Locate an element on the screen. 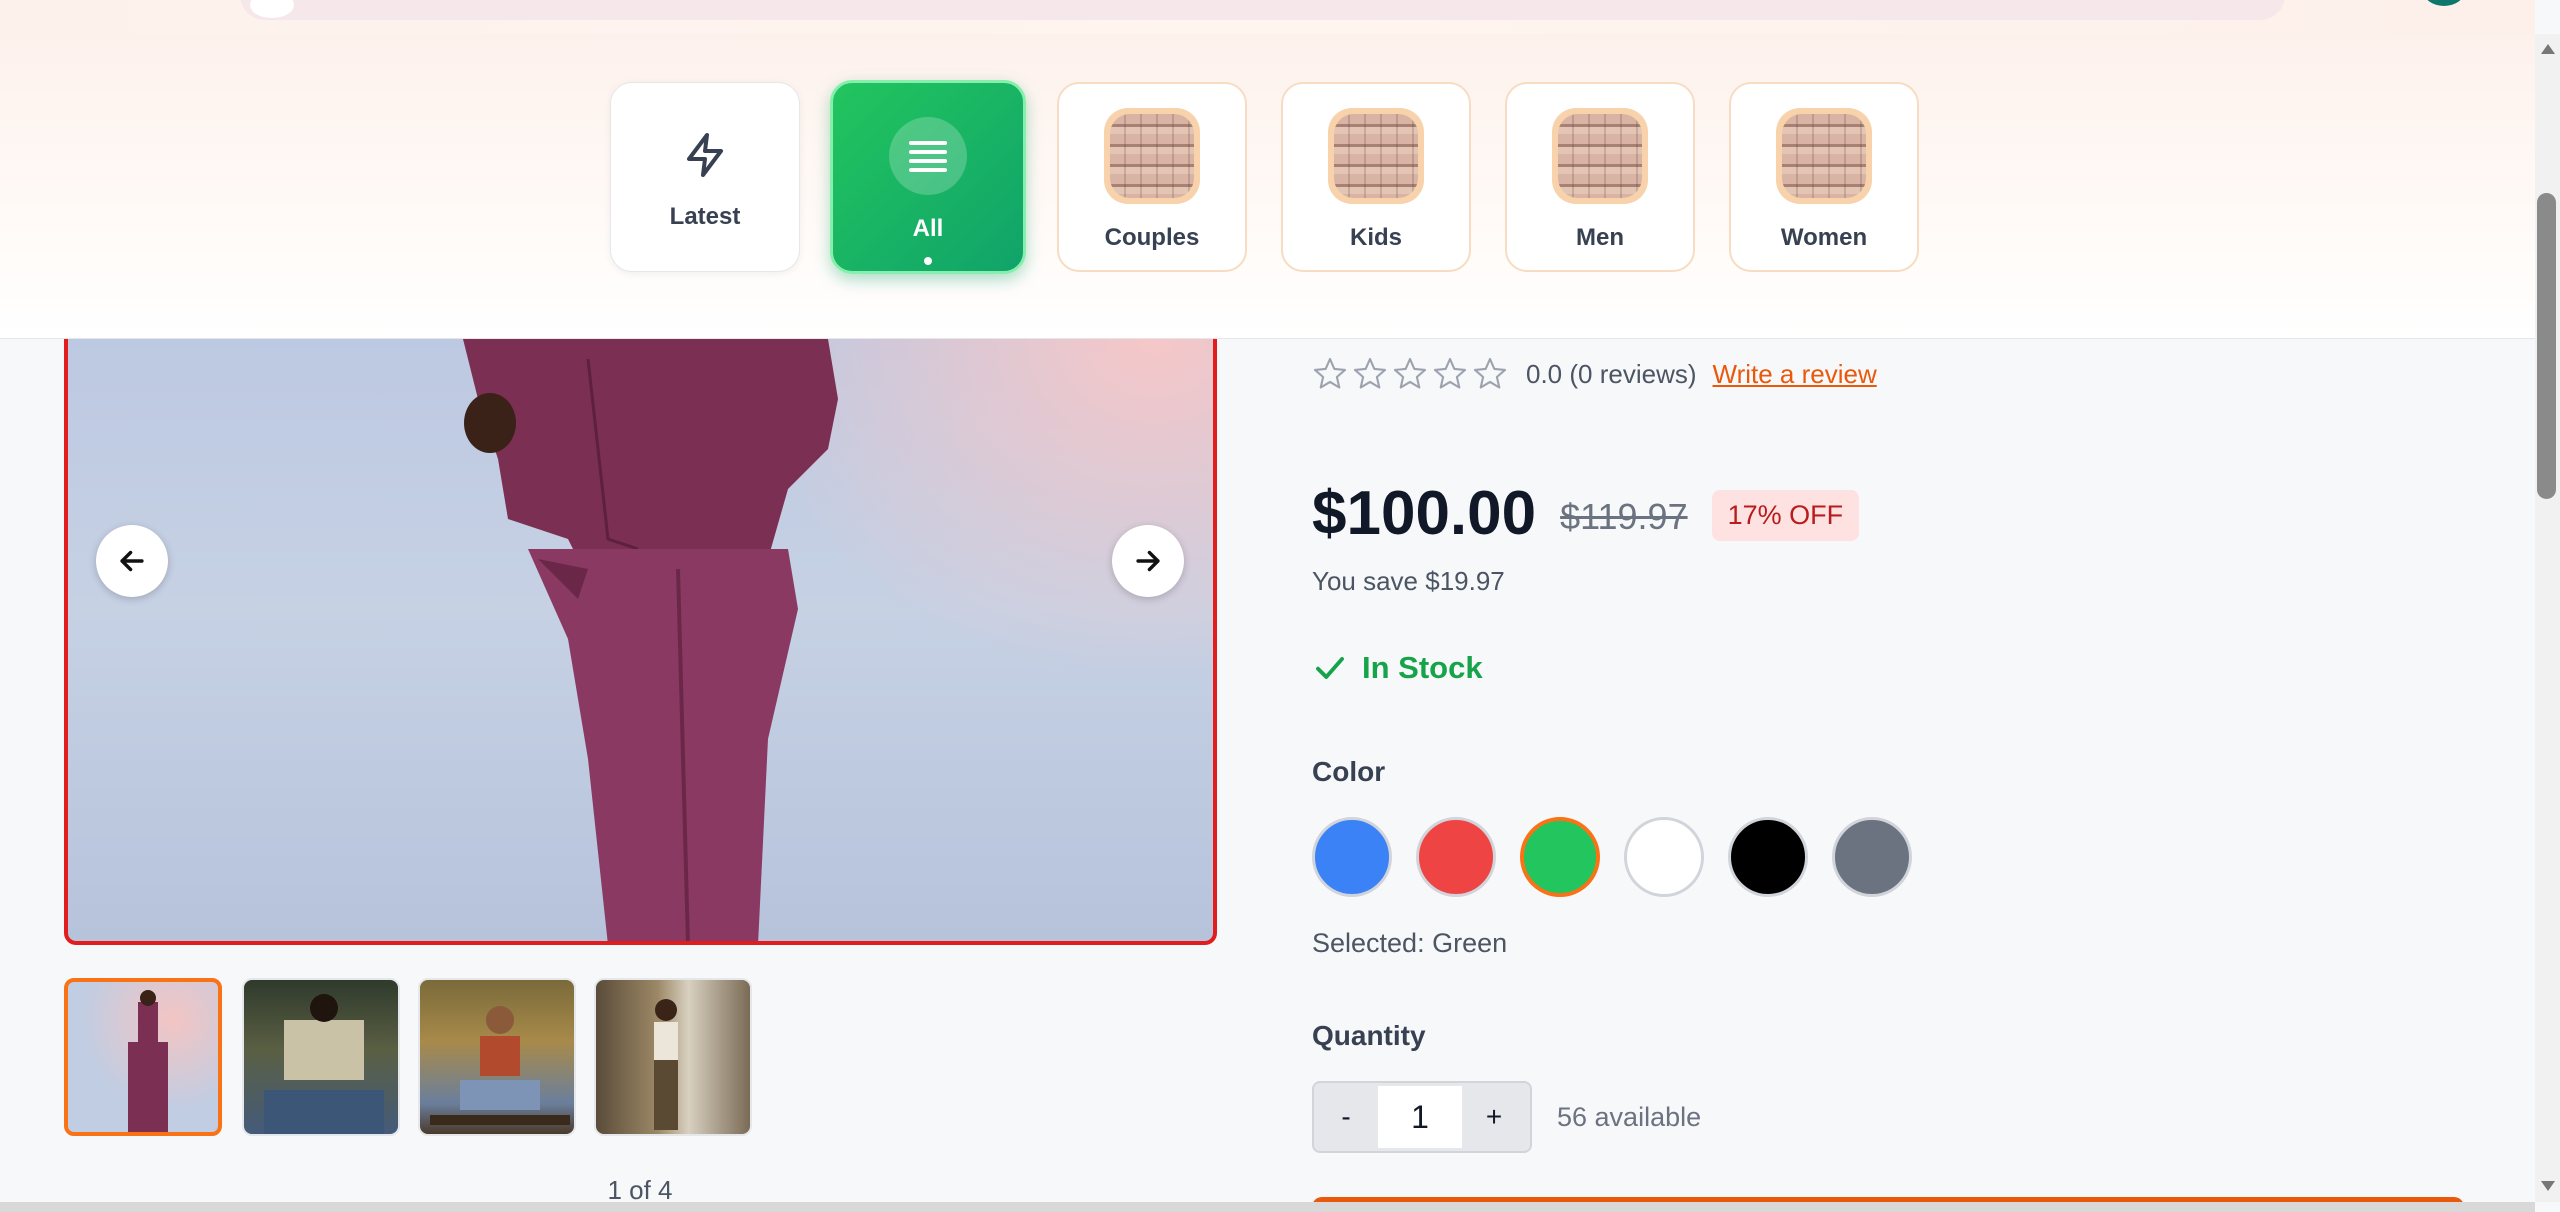 This screenshot has height=1212, width=2560. category-couples: Couples is located at coordinates (1152, 177).